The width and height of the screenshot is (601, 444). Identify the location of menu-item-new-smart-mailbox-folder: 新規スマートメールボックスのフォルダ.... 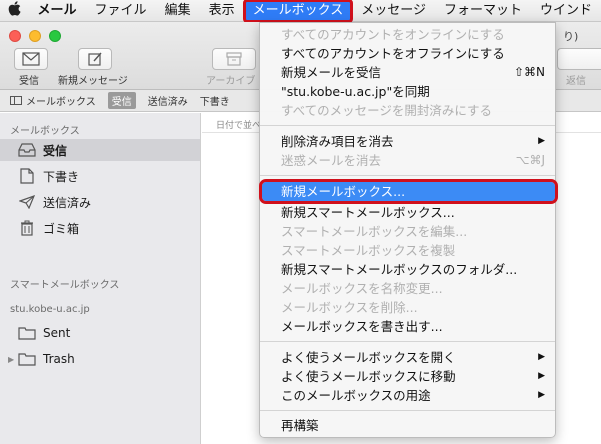
(407, 269).